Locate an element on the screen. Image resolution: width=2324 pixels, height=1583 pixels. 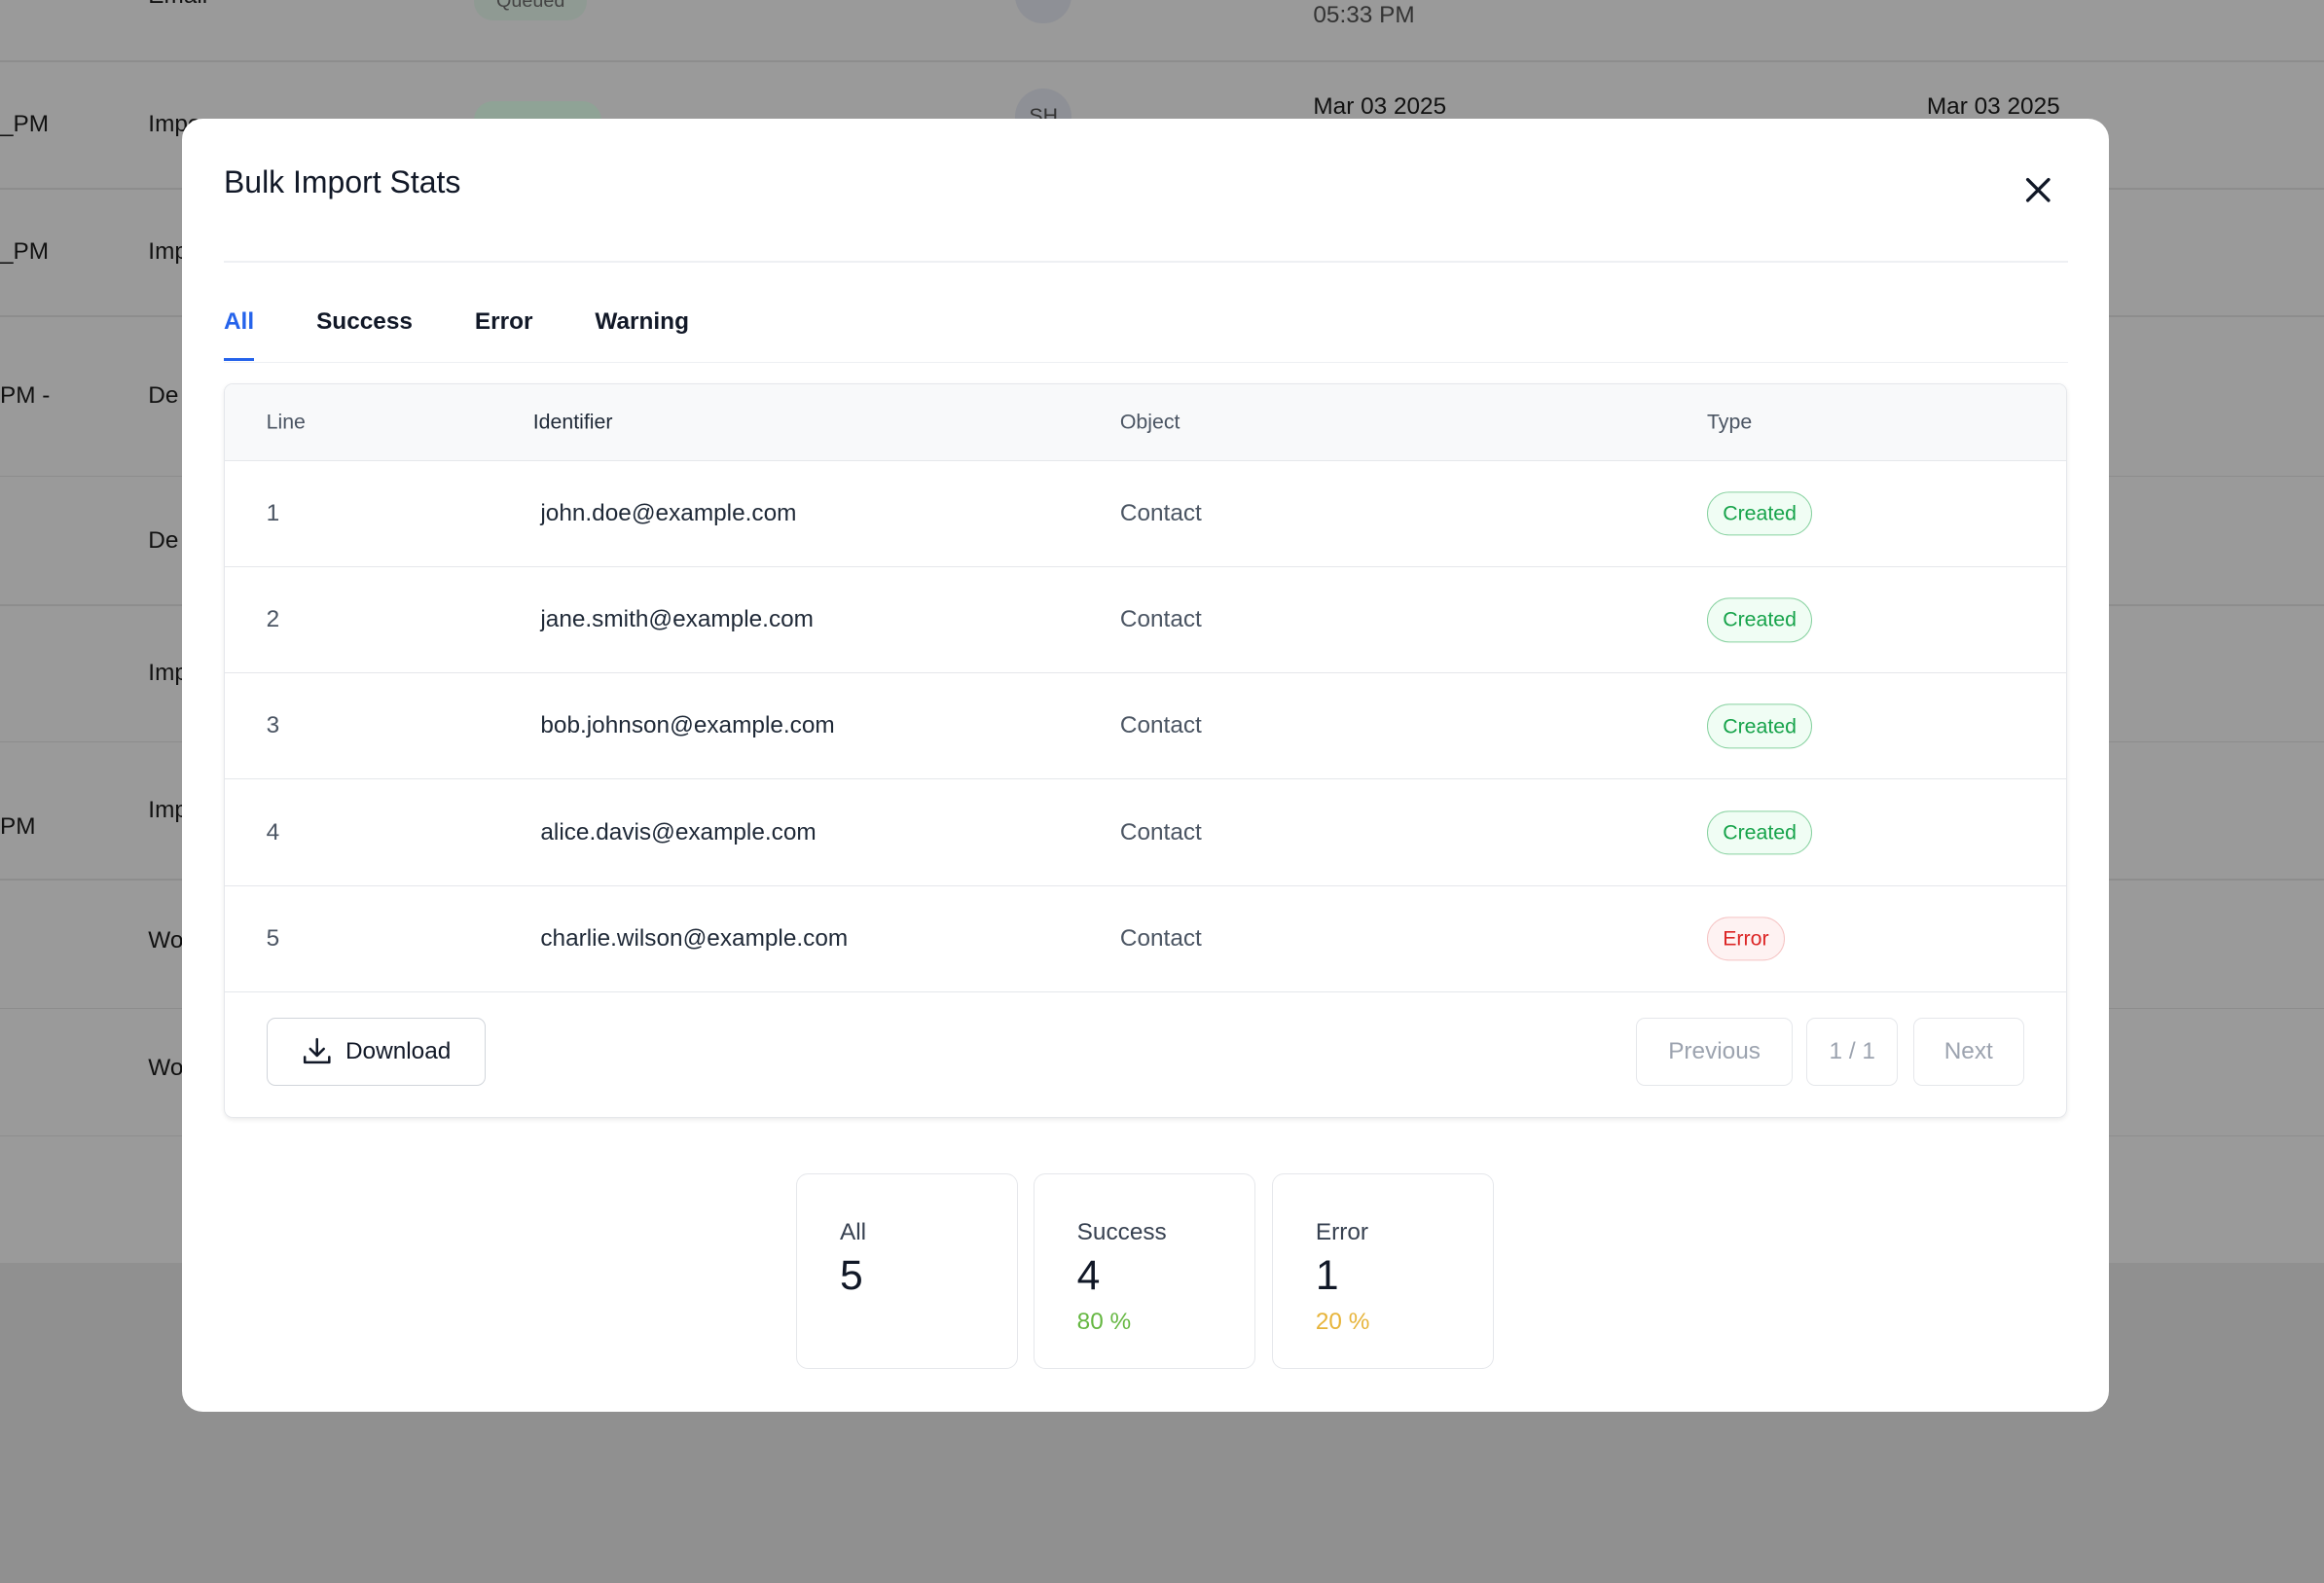
header-type: Type is located at coordinates (1729, 422).